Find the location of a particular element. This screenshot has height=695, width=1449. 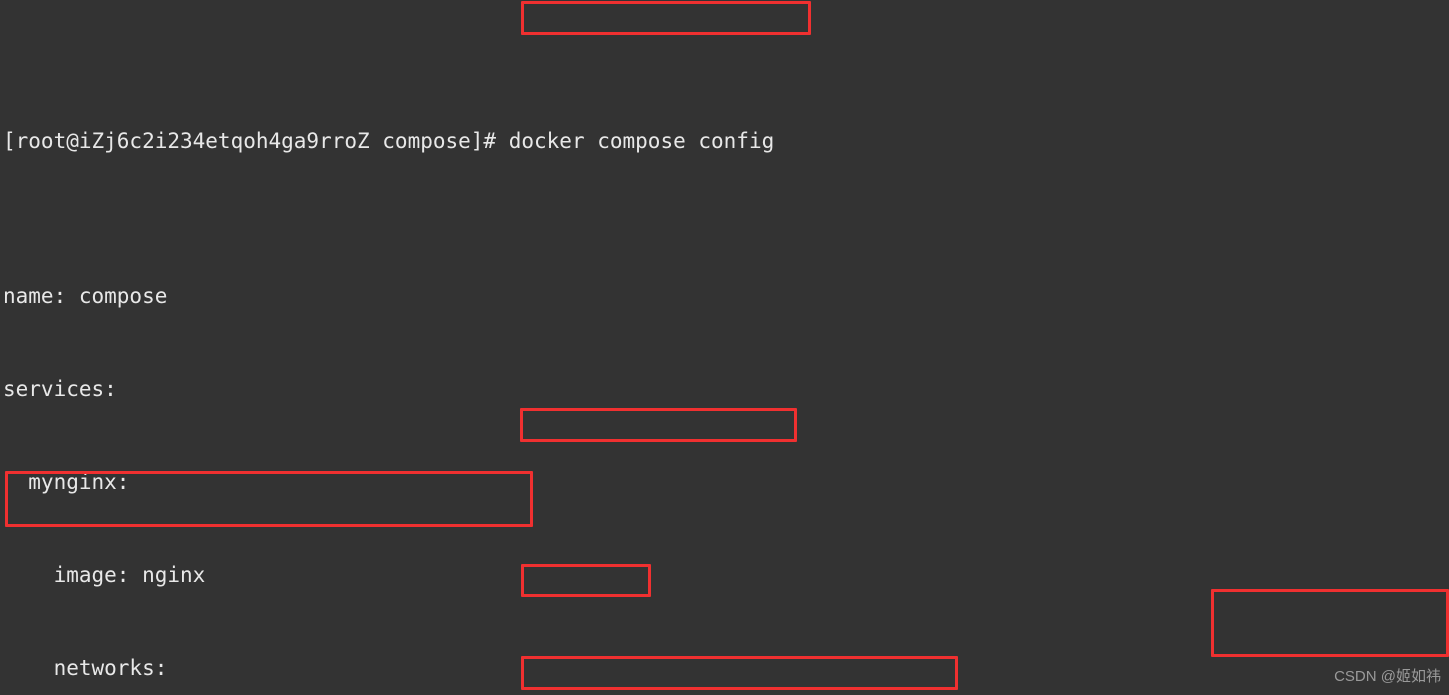

command-text-config: docker compose config is located at coordinates (641, 141).